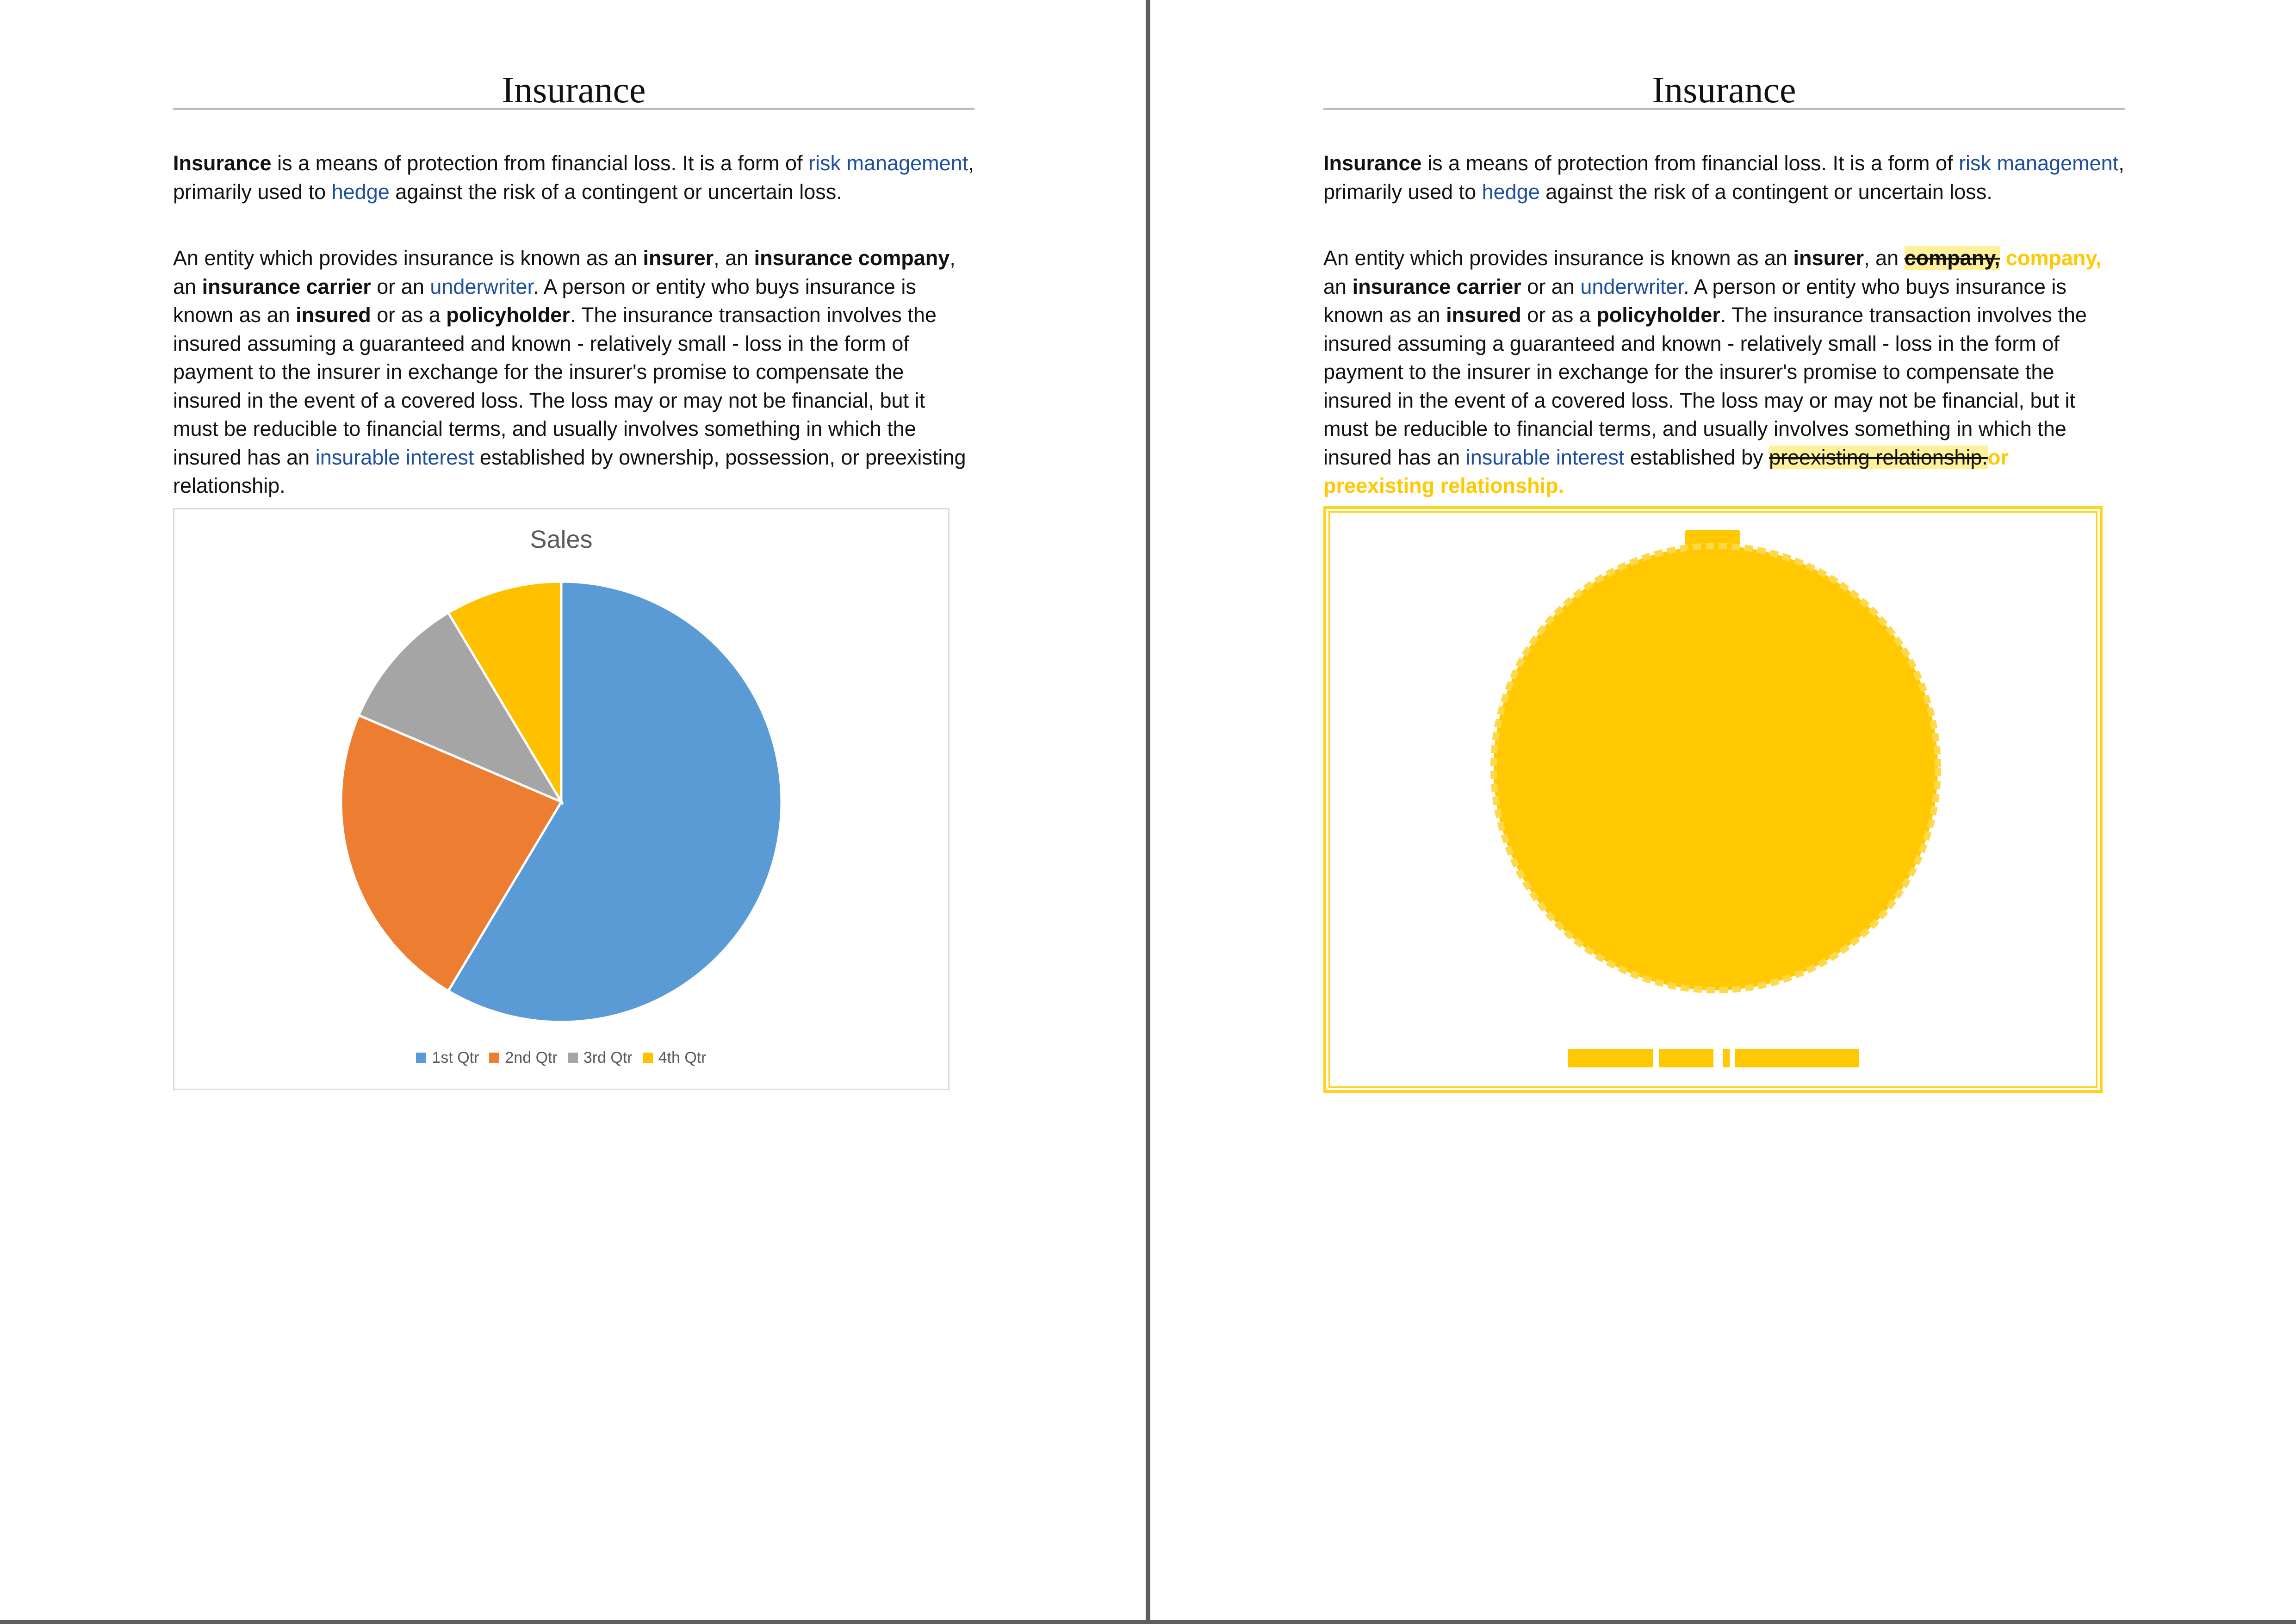 The image size is (2296, 1624). I want to click on legend-item-2nd-qtr: 2nd Qtr, so click(523, 1058).